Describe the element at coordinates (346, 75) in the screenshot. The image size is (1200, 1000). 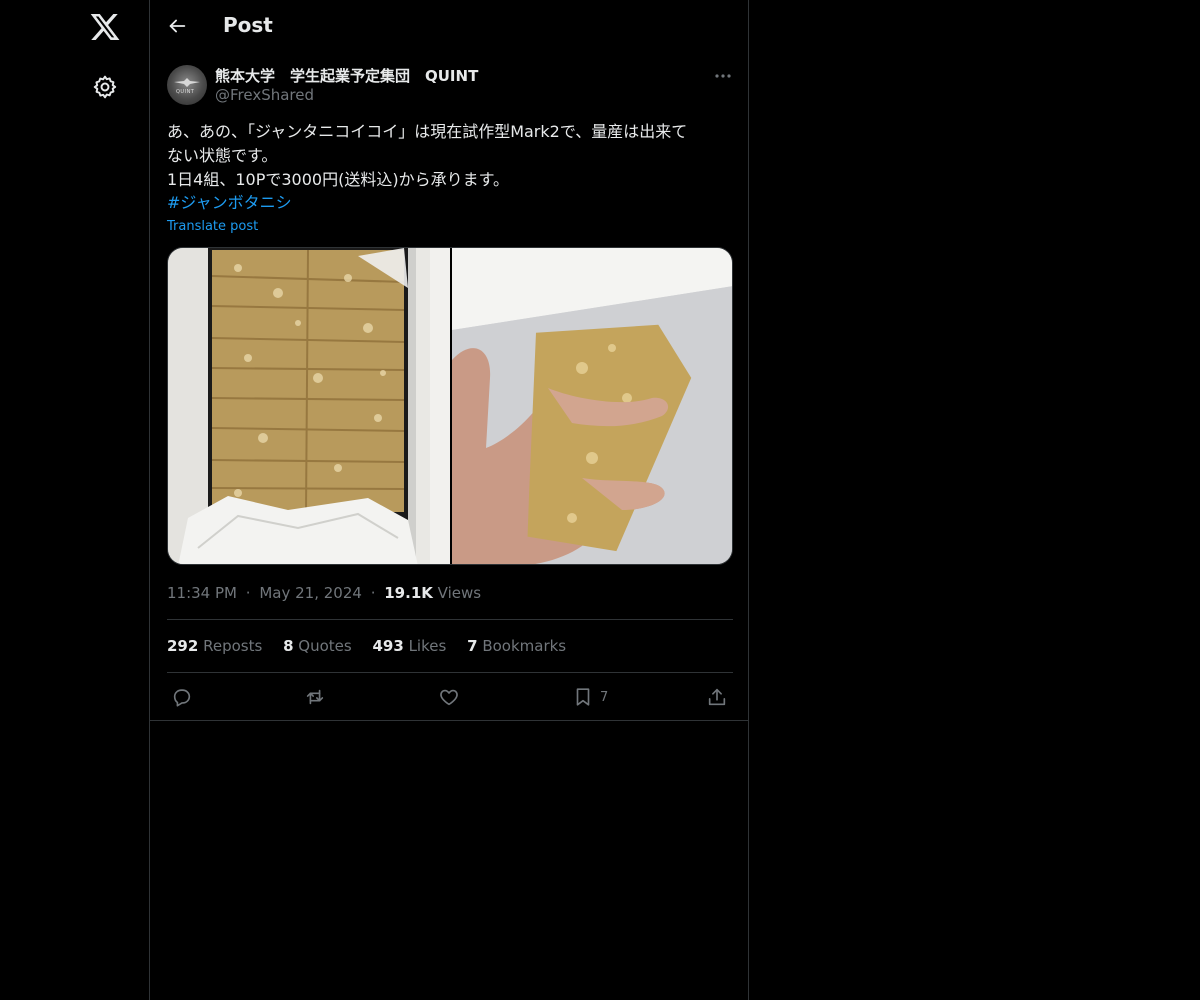
I see `author-name: 熊本大学 学生起業予定集団 QUINT` at that location.